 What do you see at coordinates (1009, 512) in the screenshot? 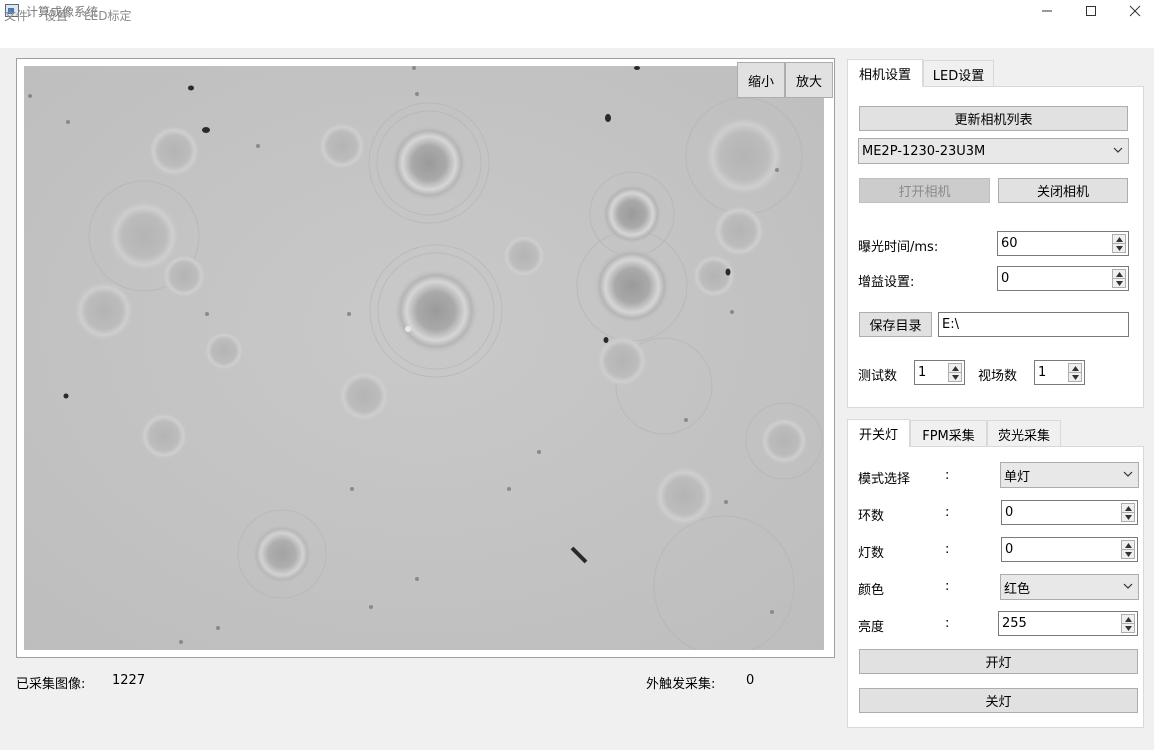
I see `ring-count-value: 0` at bounding box center [1009, 512].